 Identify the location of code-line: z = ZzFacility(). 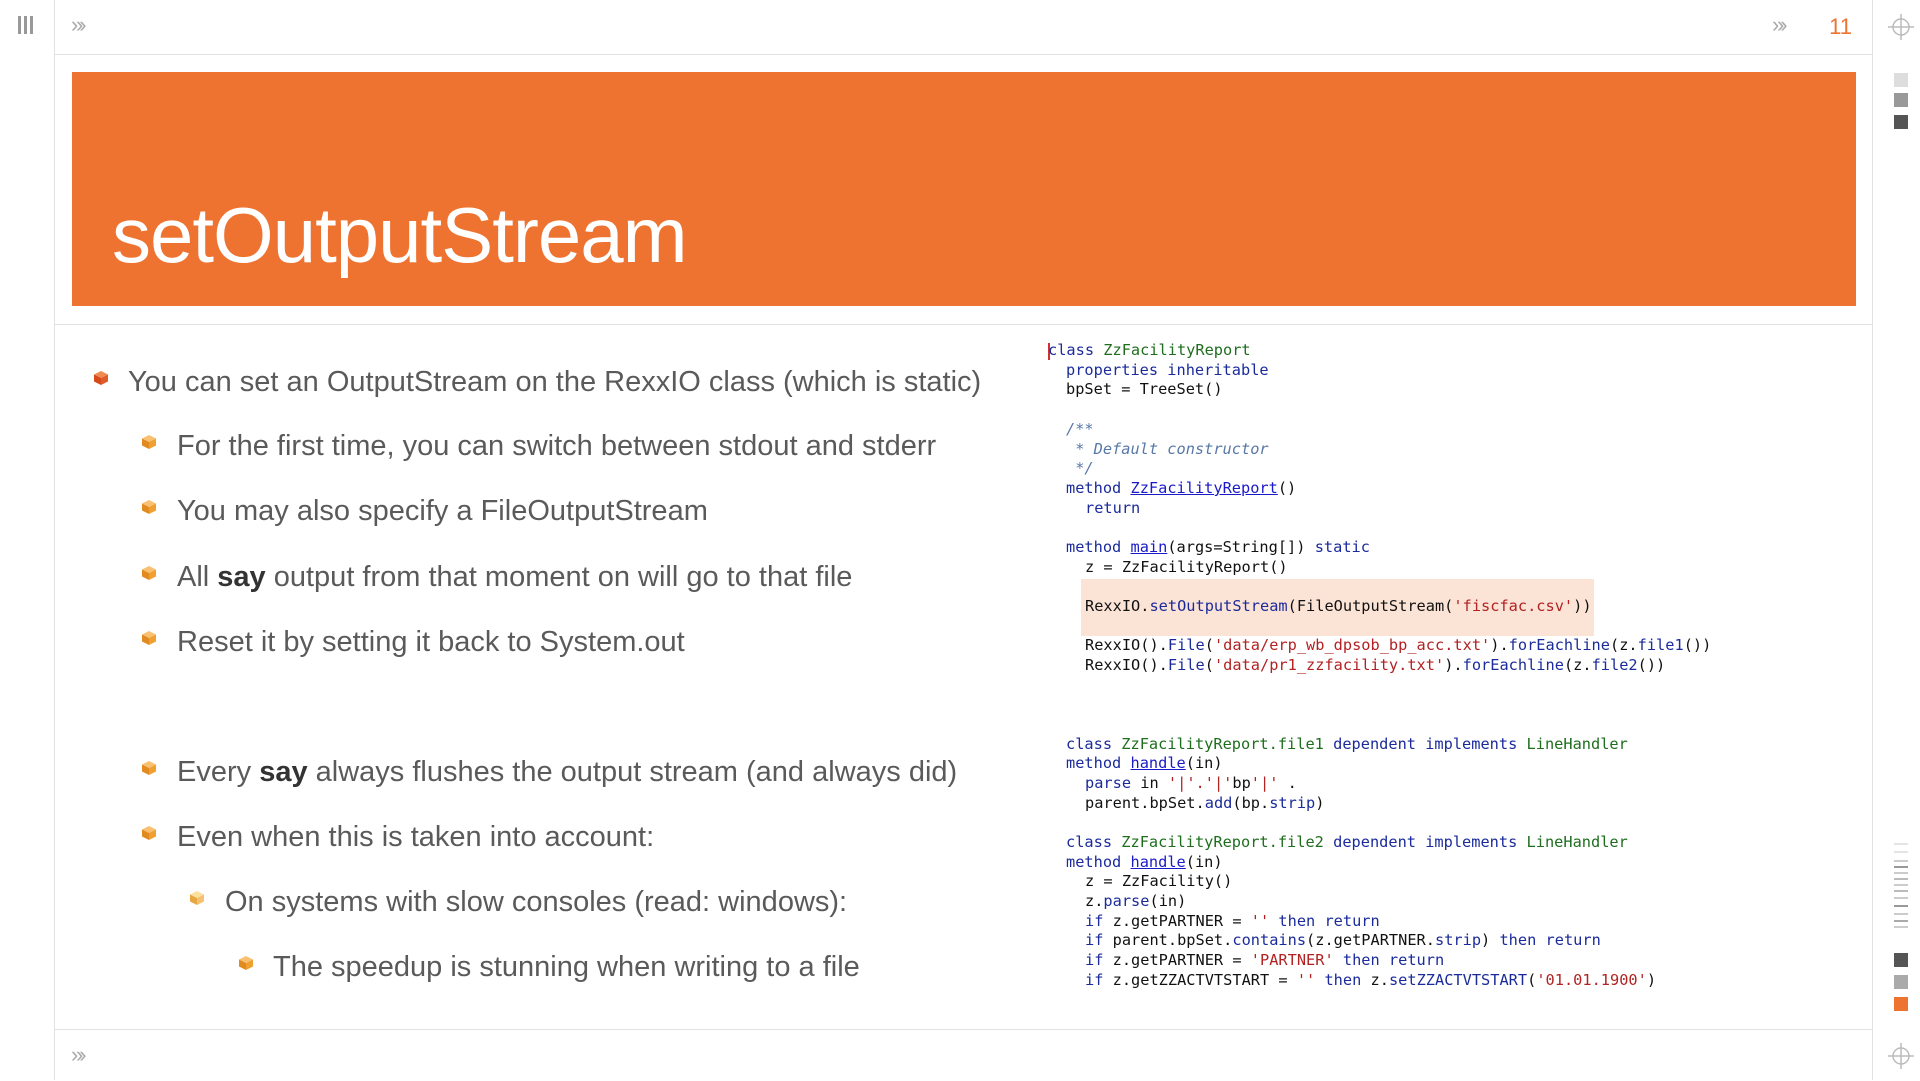
(1159, 881).